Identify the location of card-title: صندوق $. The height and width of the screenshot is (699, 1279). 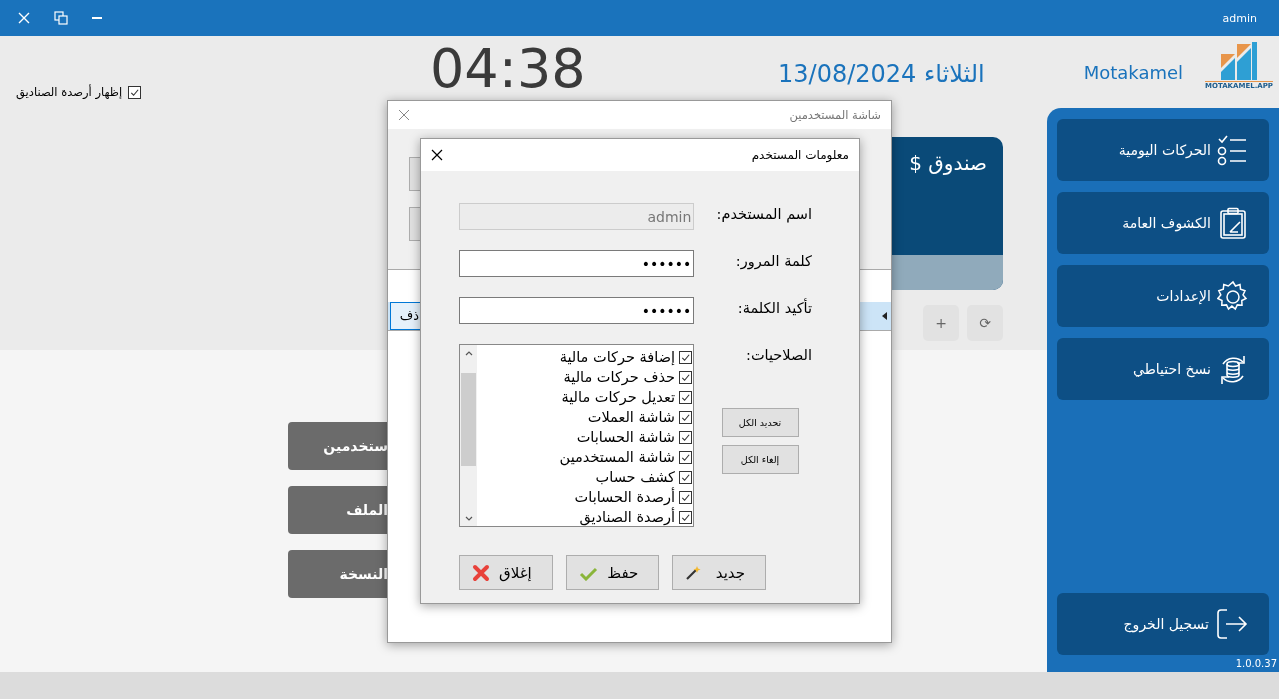
(948, 163).